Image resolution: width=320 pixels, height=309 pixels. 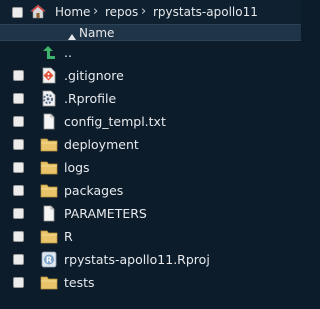 I want to click on home-icon, so click(x=38, y=11).